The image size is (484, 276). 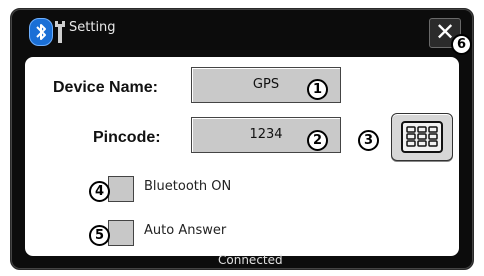 What do you see at coordinates (317, 140) in the screenshot?
I see `callout-2: 2` at bounding box center [317, 140].